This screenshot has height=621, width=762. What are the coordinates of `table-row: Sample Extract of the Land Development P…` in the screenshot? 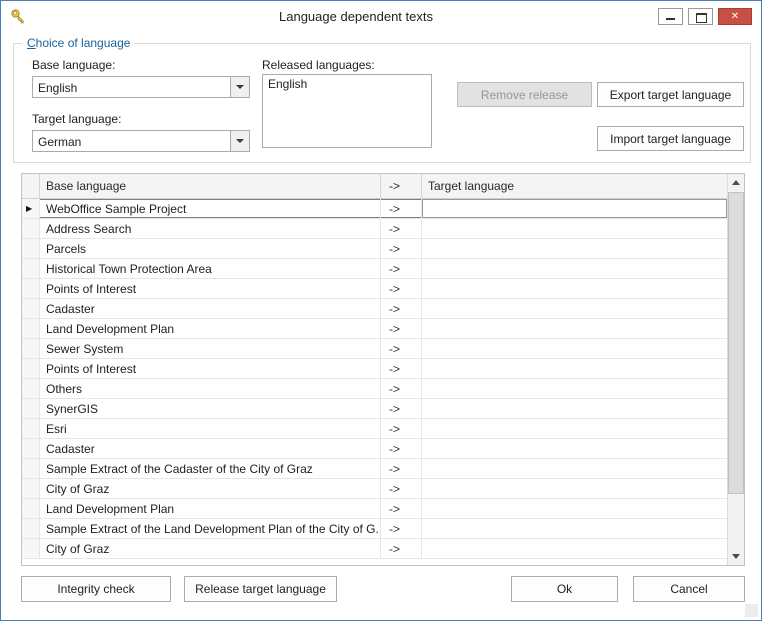 It's located at (374, 529).